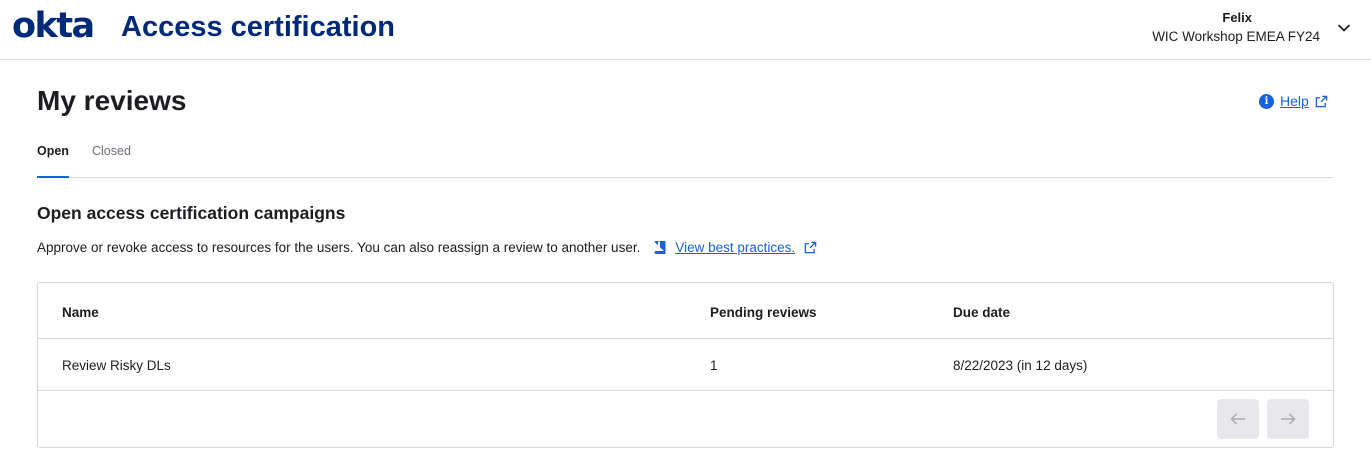 This screenshot has height=473, width=1371. I want to click on view-best-practices-link: View best practices., so click(735, 247).